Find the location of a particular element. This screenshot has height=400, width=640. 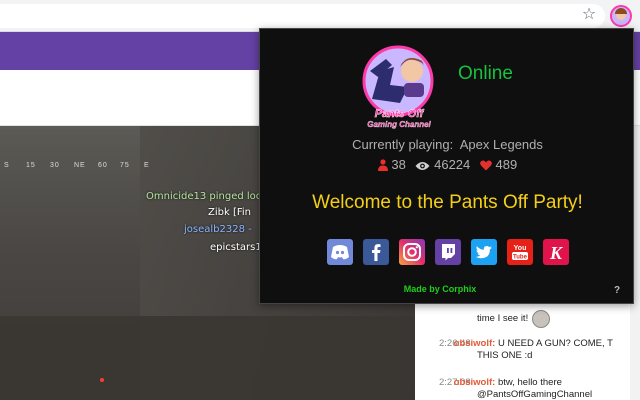

youtube-icon: You Tube is located at coordinates (520, 252).